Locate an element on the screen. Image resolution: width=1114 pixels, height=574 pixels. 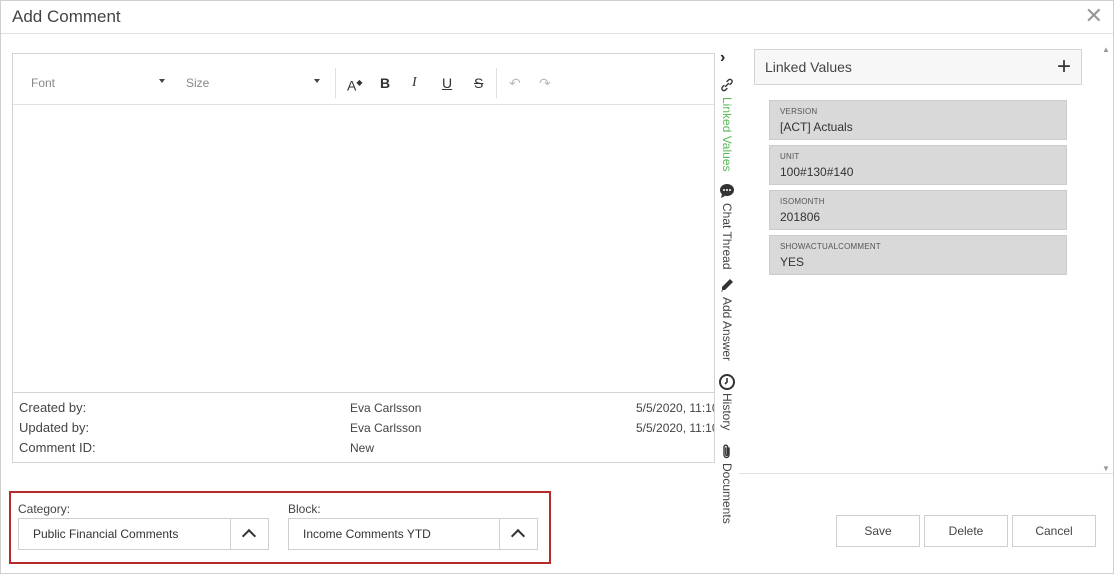
dialog-title: Add Comment is located at coordinates (66, 16).